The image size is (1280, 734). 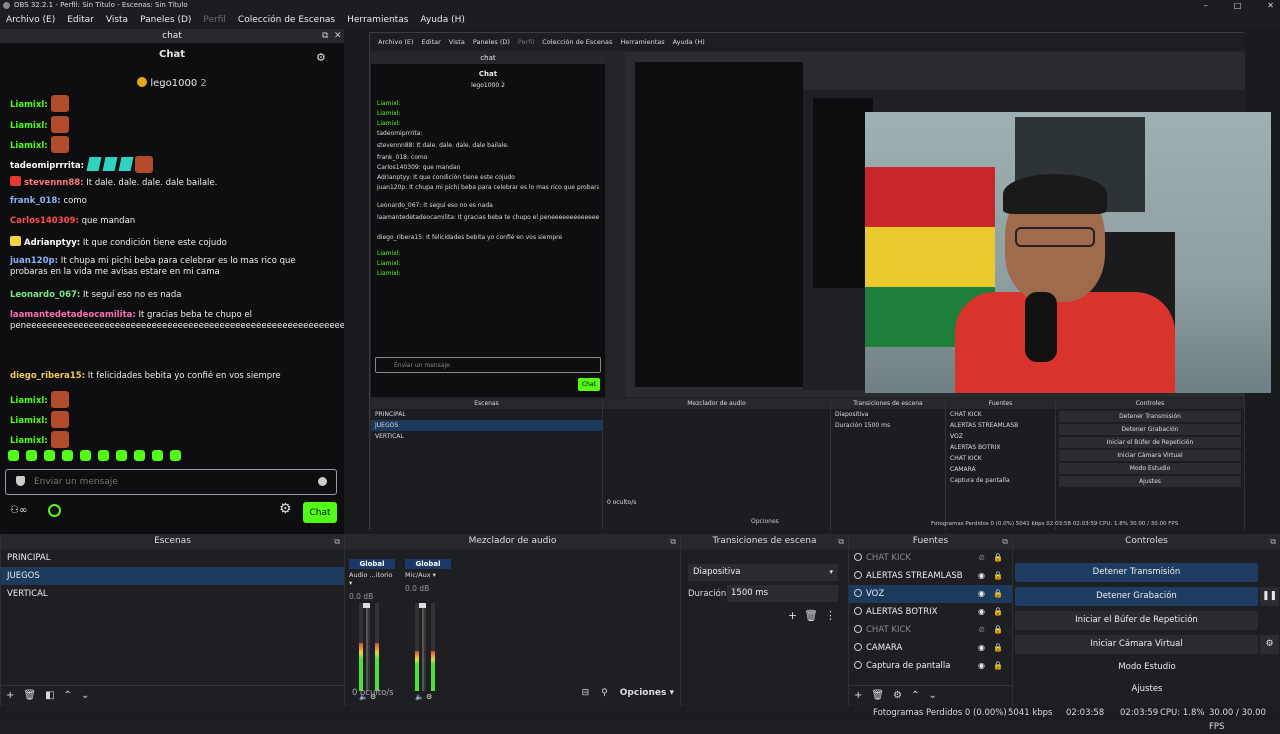 I want to click on scene-item: VERTICAL, so click(x=172, y=594).